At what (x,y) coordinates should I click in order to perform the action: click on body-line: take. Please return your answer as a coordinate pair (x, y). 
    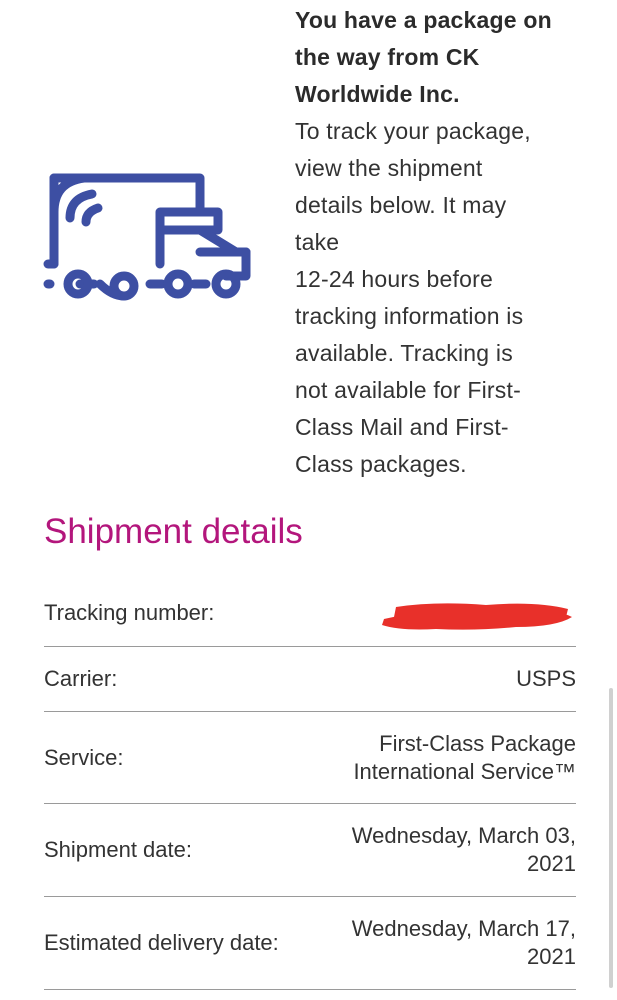
    Looking at the image, I should click on (317, 242).